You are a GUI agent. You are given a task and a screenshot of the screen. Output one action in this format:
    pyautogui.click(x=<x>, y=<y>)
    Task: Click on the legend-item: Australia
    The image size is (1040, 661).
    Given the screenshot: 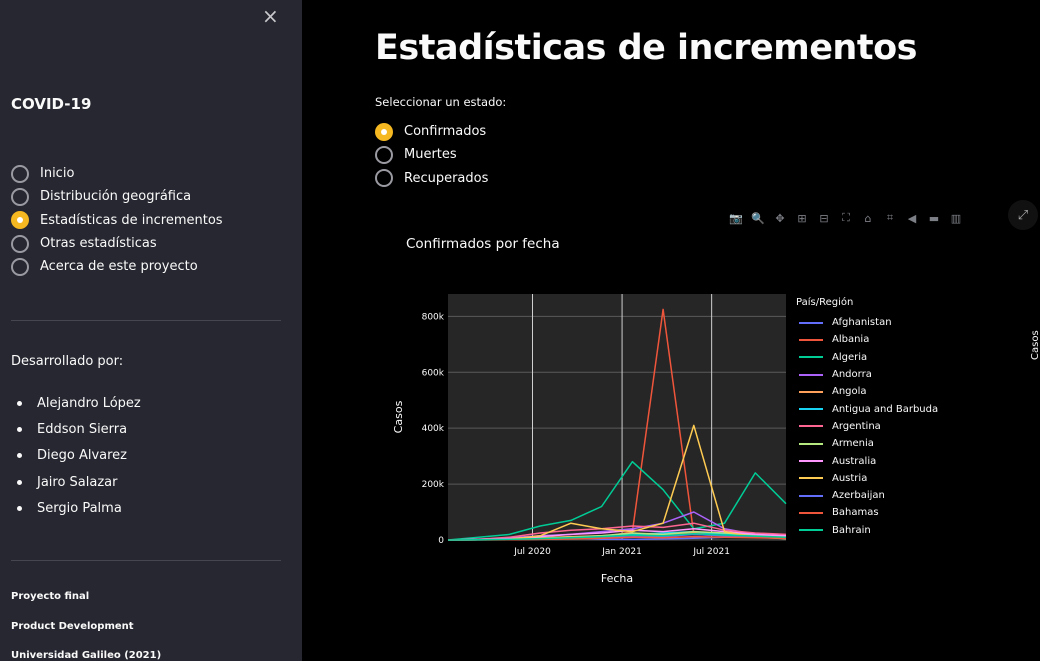 What is the action you would take?
    pyautogui.click(x=867, y=460)
    